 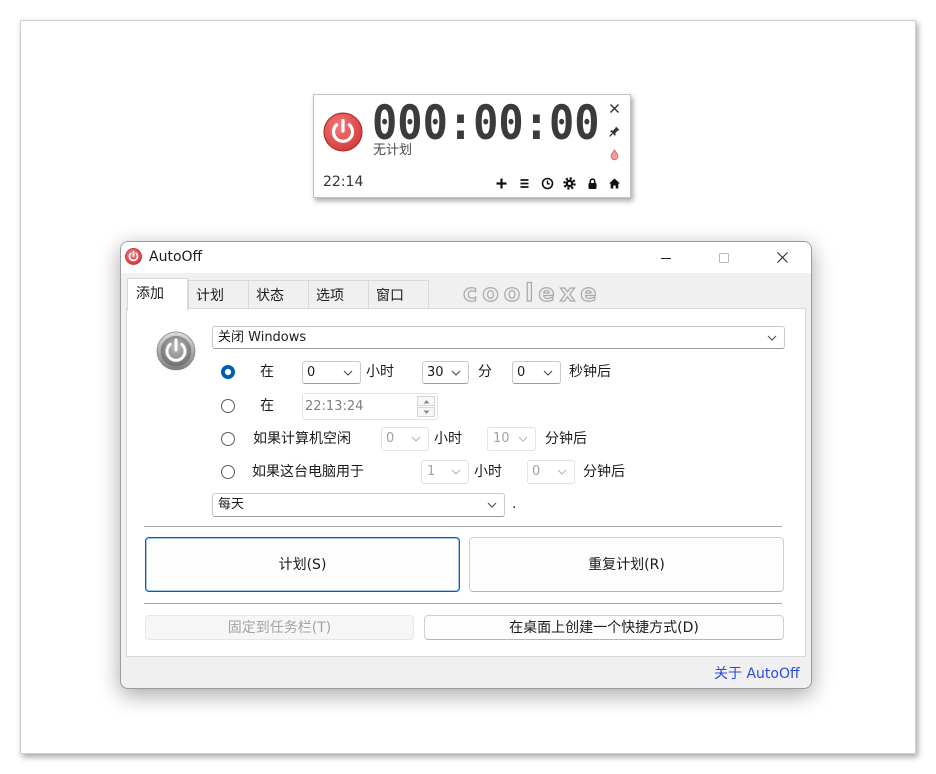 I want to click on gear-icon, so click(x=569, y=183).